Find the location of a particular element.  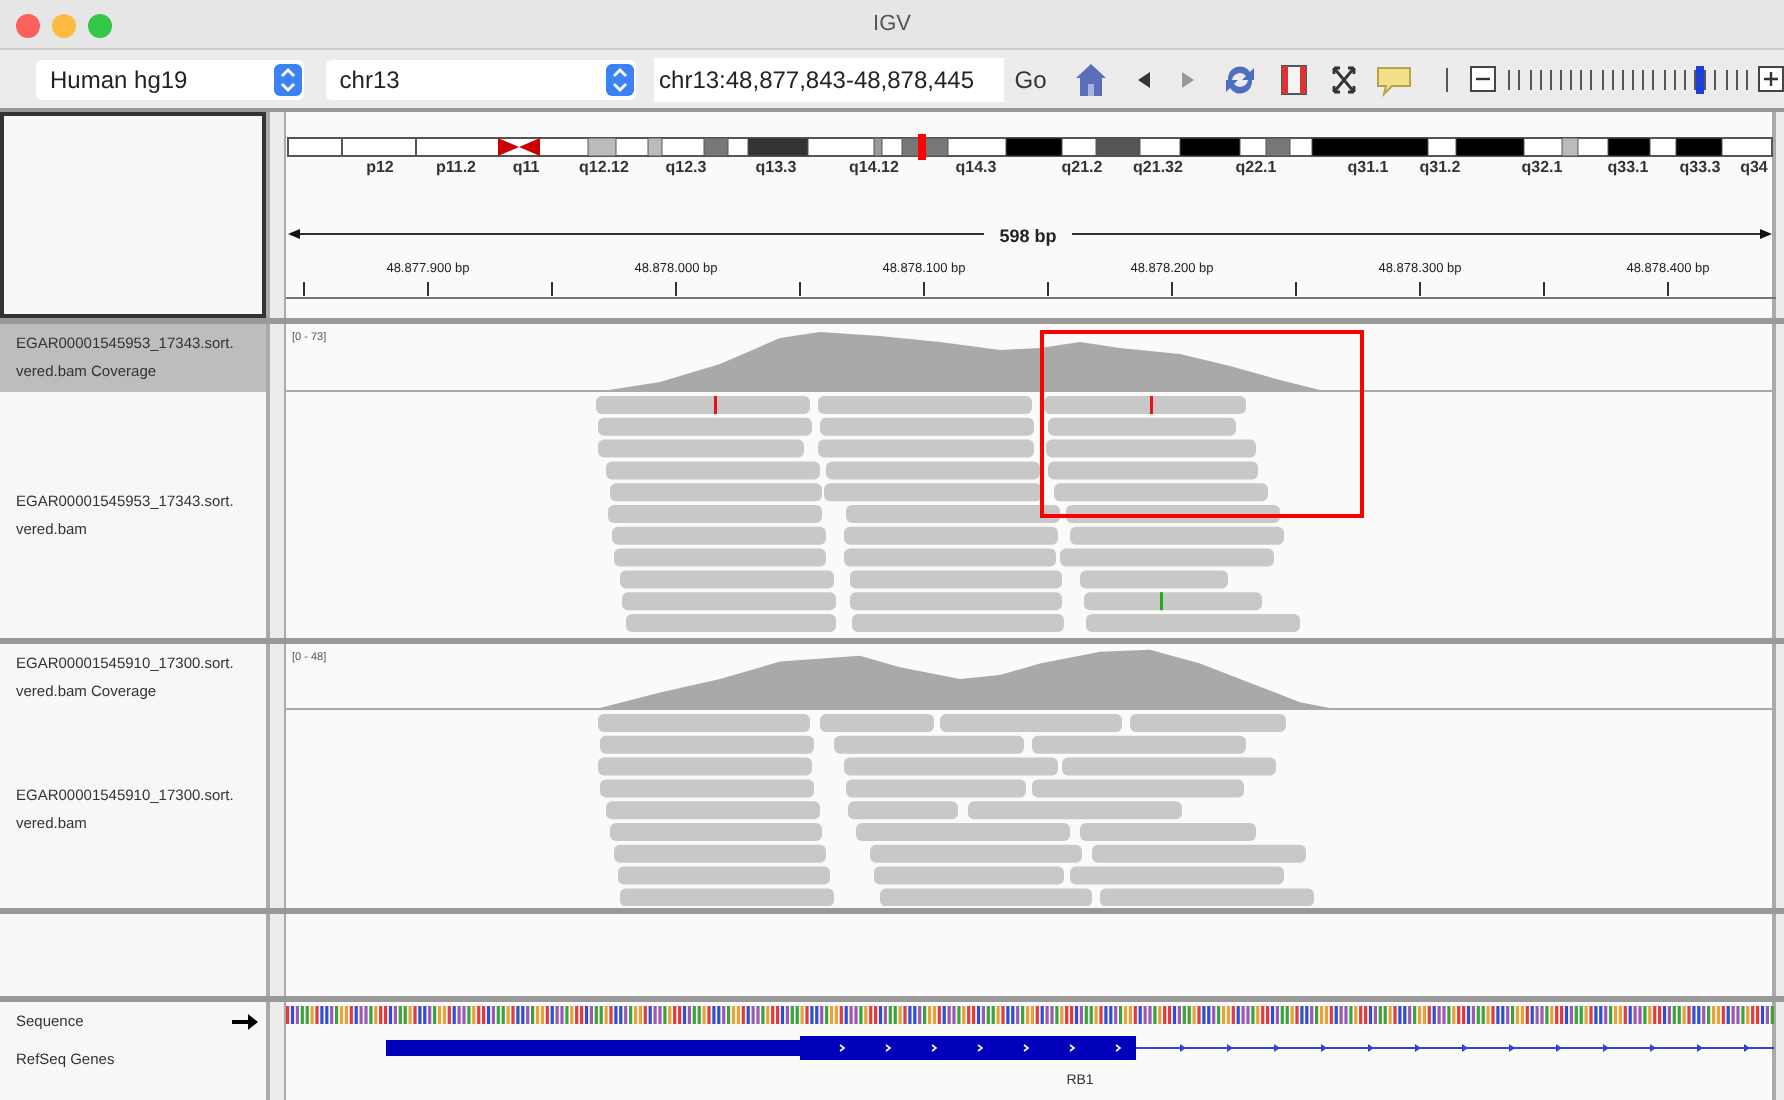

strand-arrow-icon is located at coordinates (245, 1022).